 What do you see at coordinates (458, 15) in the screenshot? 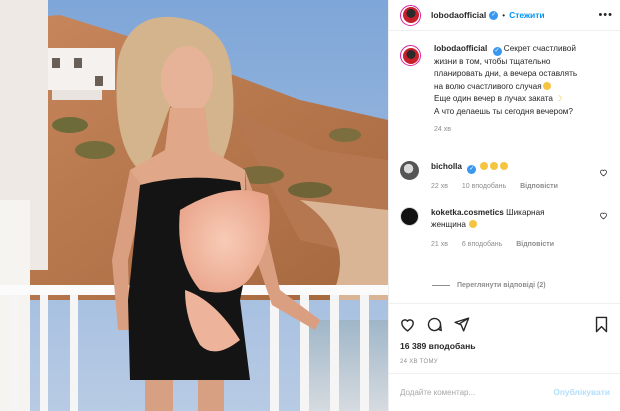
I see `author-username: lobodaofficial` at bounding box center [458, 15].